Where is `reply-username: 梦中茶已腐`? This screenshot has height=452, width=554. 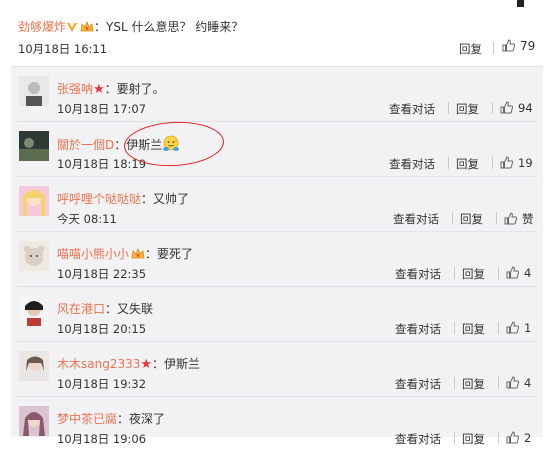 reply-username: 梦中茶已腐 is located at coordinates (87, 419).